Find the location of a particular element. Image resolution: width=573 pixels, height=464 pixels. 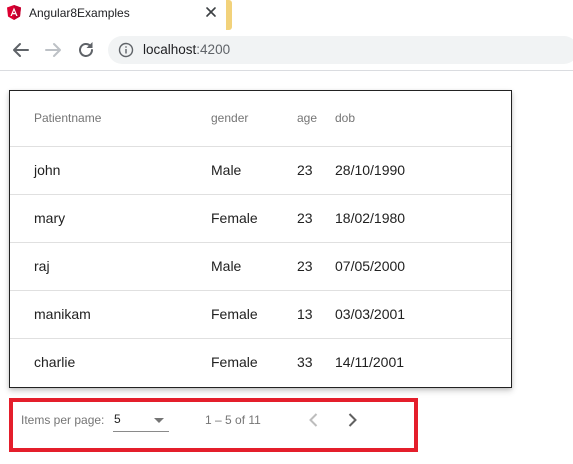

table-row: manikam Female 13 03/03/2001 is located at coordinates (260, 315).